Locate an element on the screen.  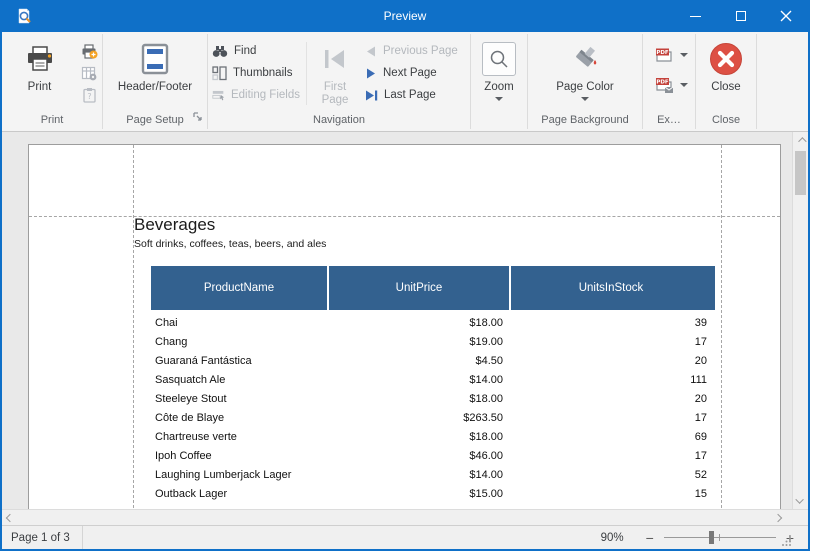
find-icon is located at coordinates (220, 51).